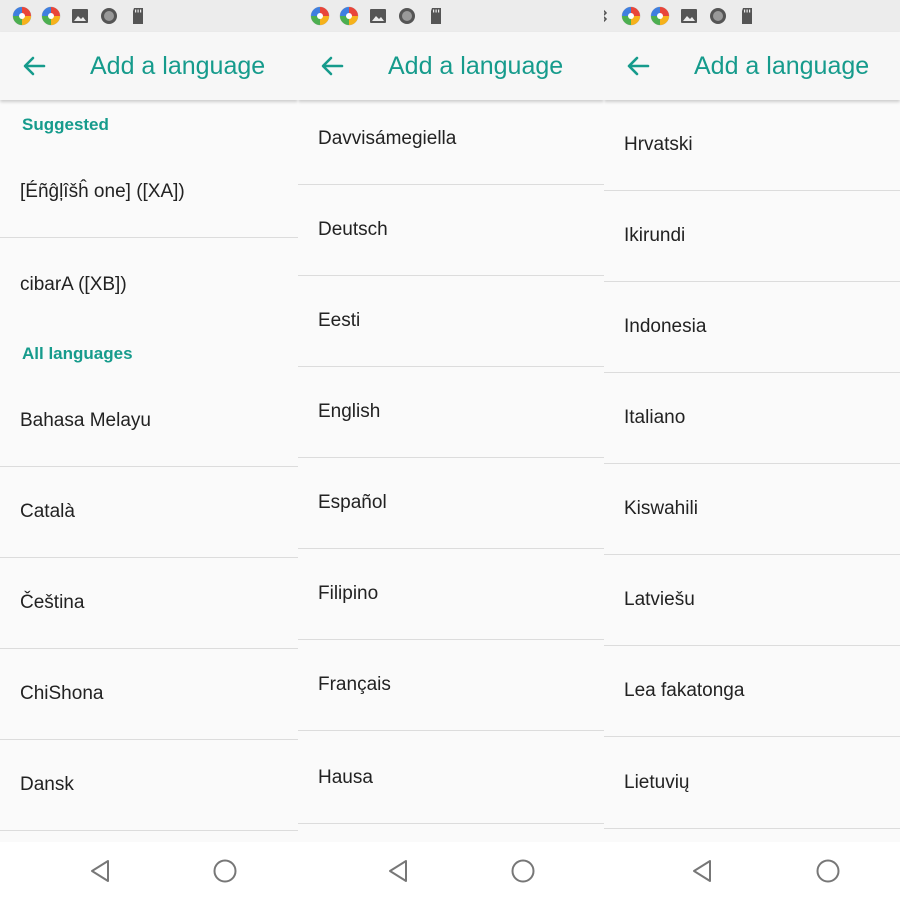  Describe the element at coordinates (85, 420) in the screenshot. I see `list-item-label: Bahasa Melayu` at that location.